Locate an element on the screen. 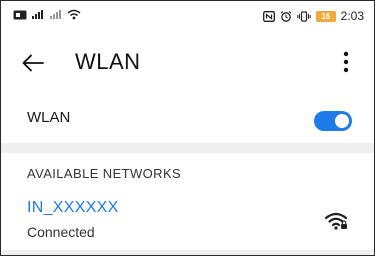 The height and width of the screenshot is (256, 375). section-divider is located at coordinates (187, 148).